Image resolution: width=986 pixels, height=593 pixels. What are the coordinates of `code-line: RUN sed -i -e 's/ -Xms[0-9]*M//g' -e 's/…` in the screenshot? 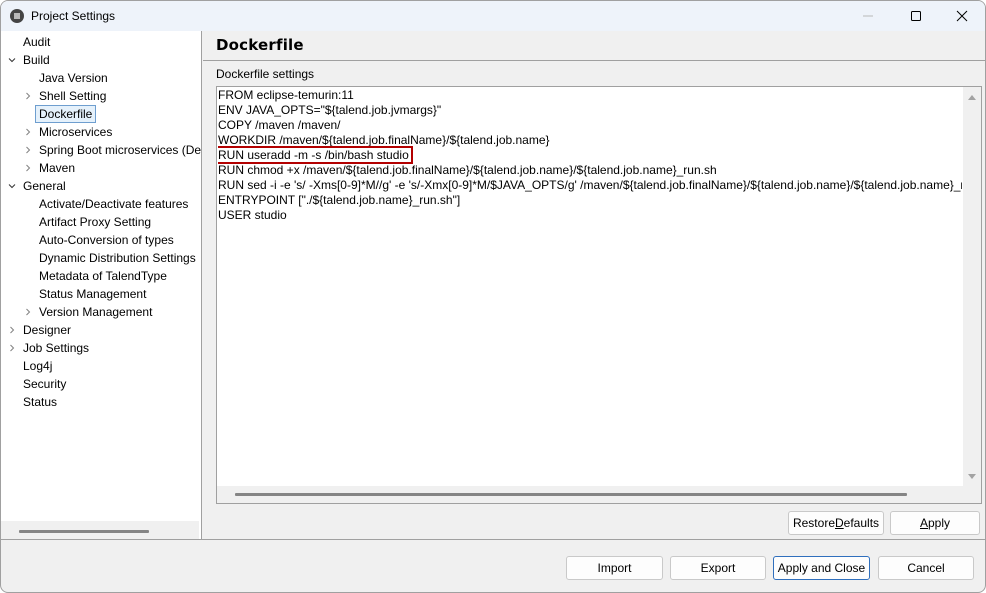 It's located at (590, 185).